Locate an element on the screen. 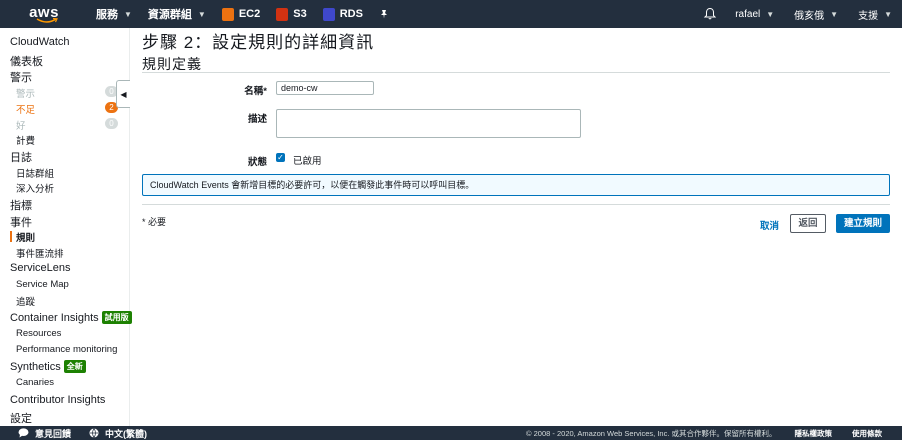  shortcut-s3: S3 is located at coordinates (291, 14).